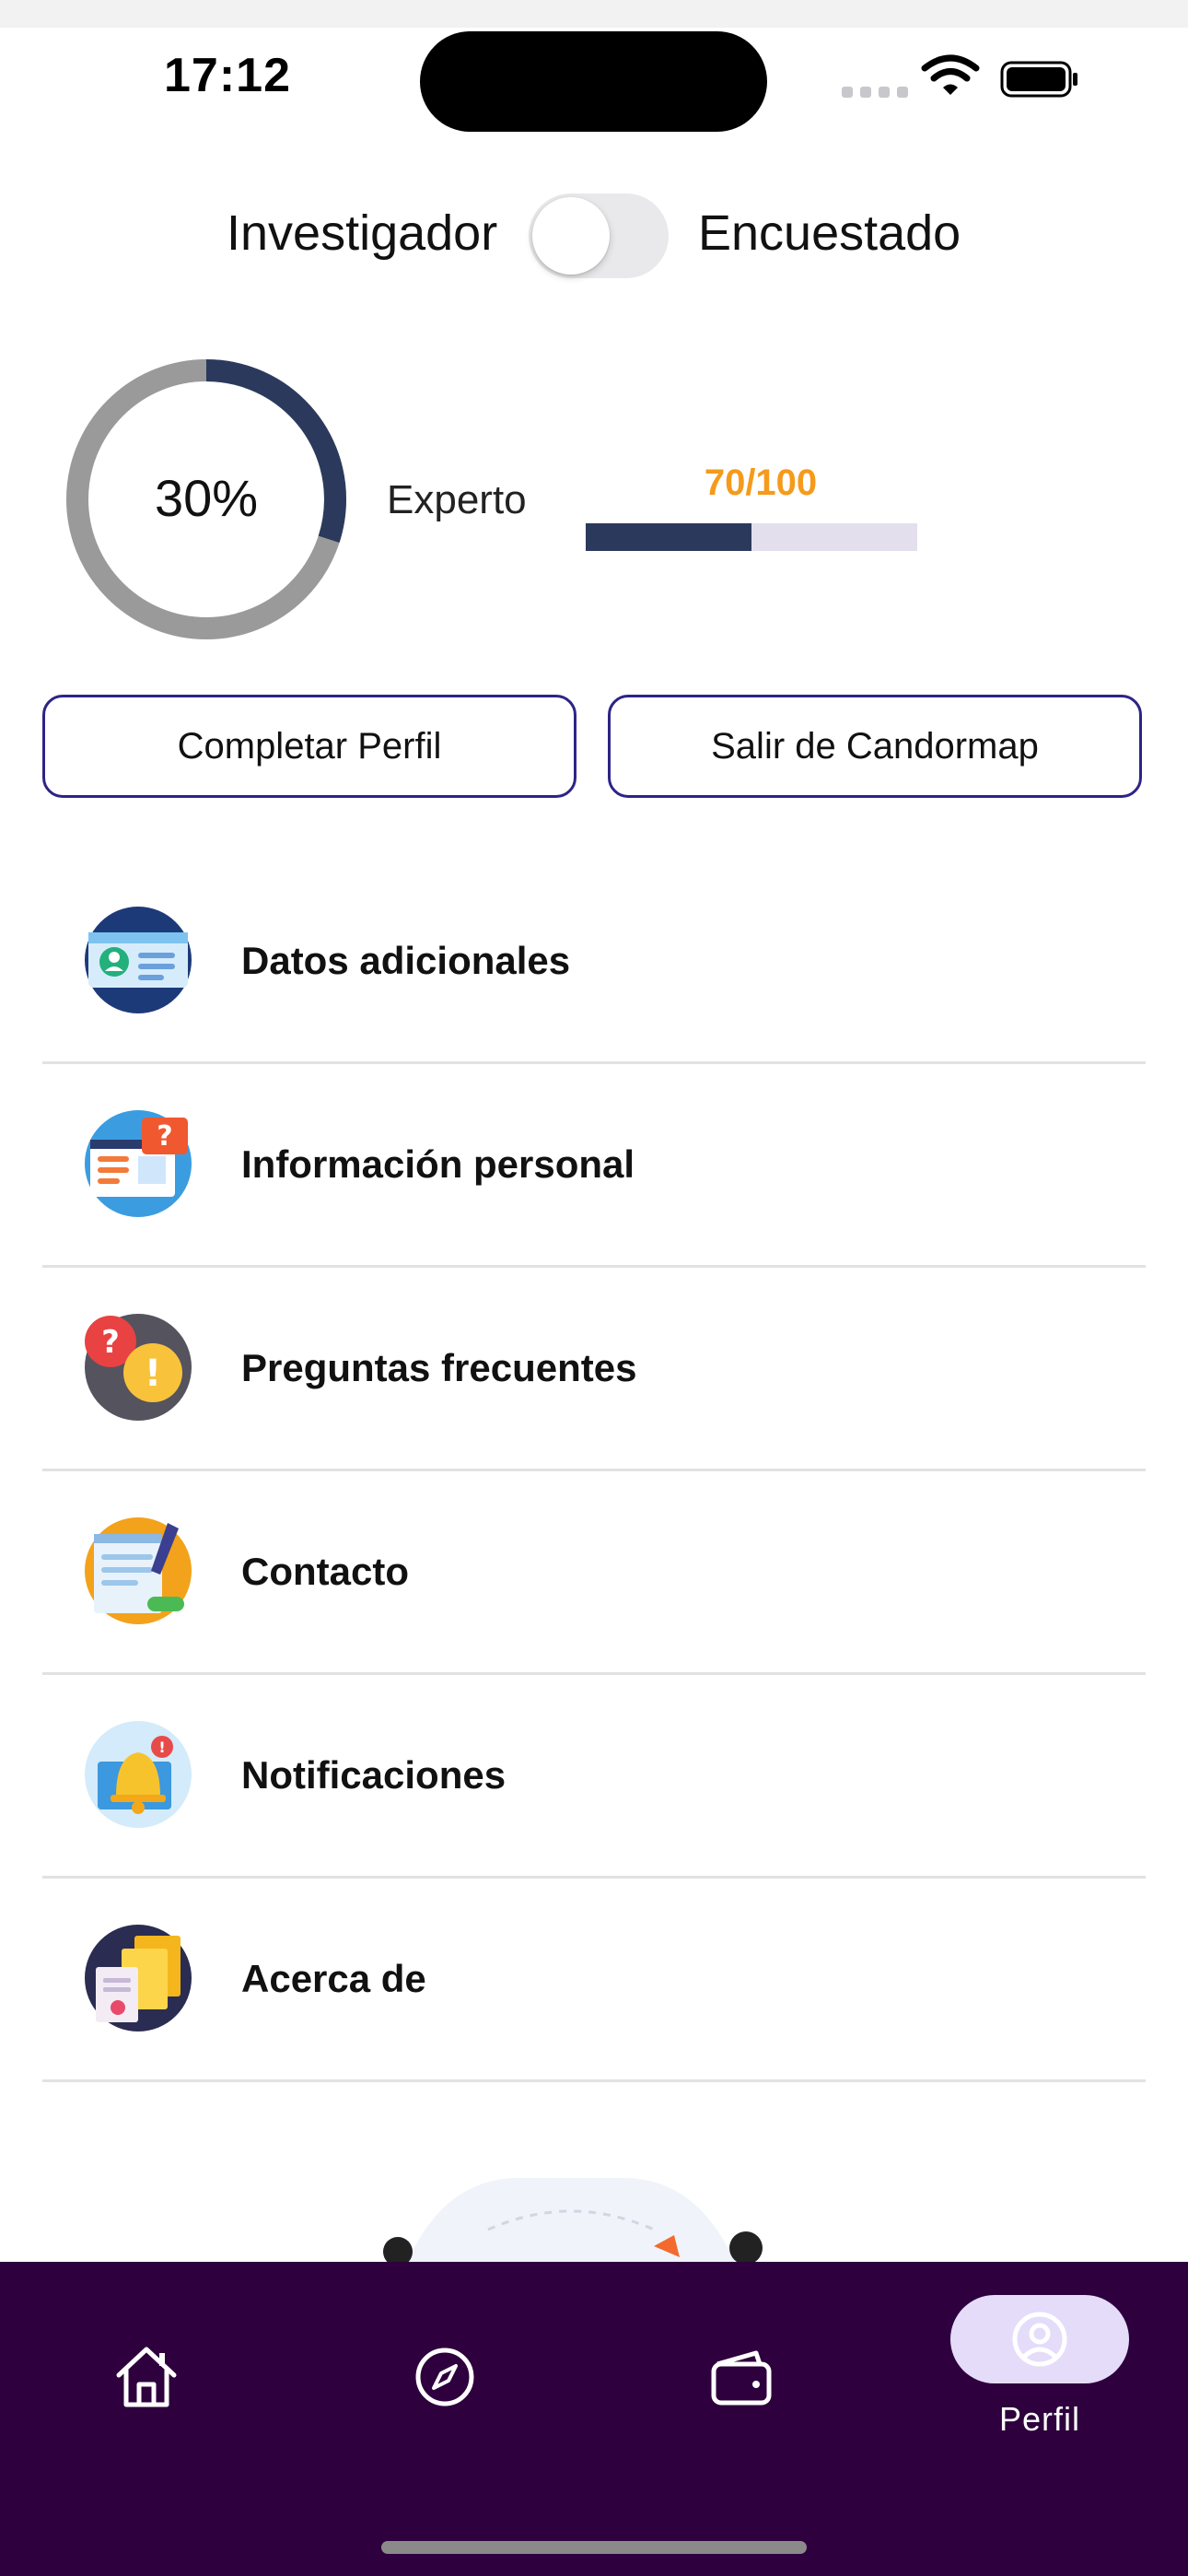 The width and height of the screenshot is (1188, 2576). I want to click on nav-wallet-button, so click(741, 2377).